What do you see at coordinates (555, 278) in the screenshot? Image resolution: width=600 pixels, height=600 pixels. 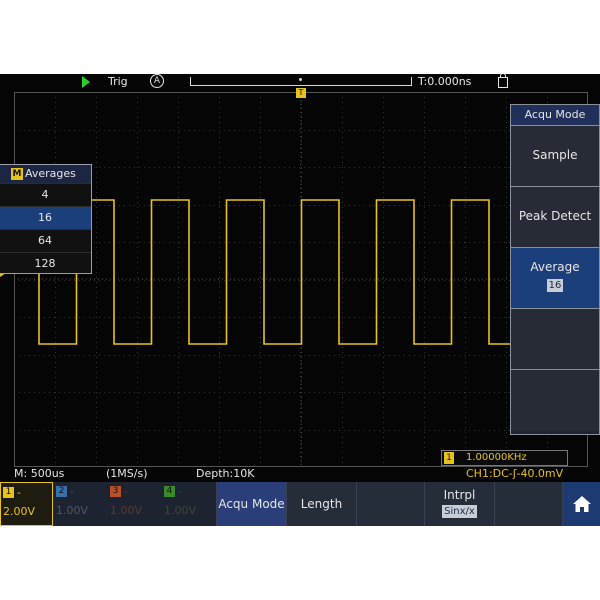 I see `menu-item-average: Average 16` at bounding box center [555, 278].